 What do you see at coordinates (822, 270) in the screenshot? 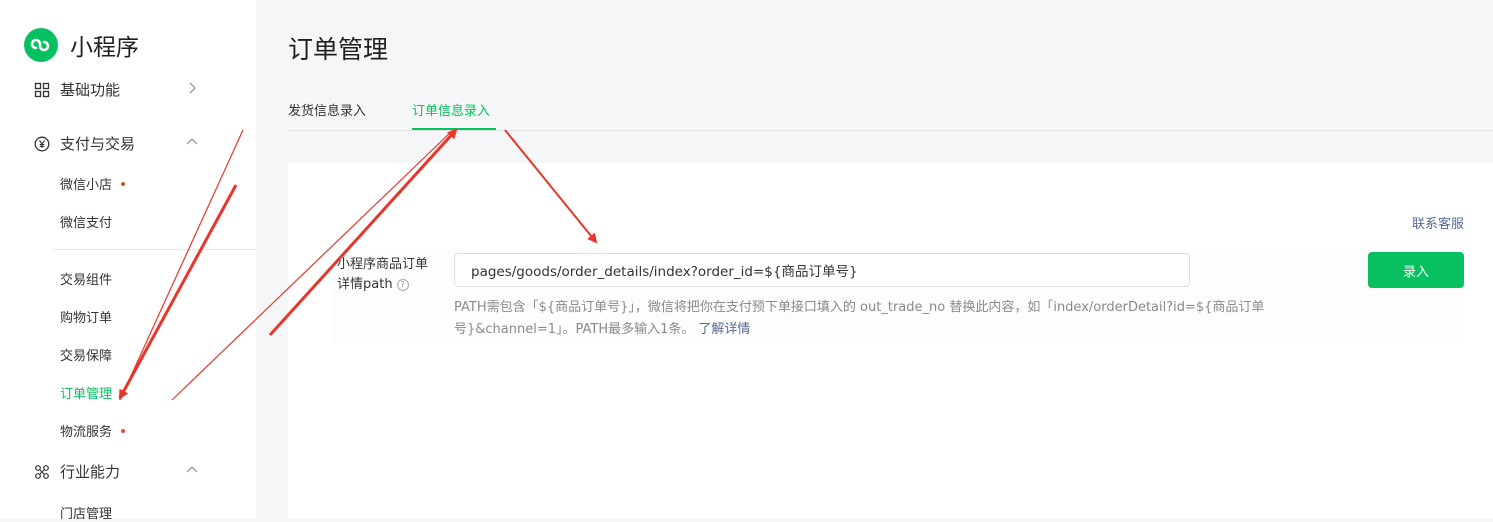
I see `path-input` at bounding box center [822, 270].